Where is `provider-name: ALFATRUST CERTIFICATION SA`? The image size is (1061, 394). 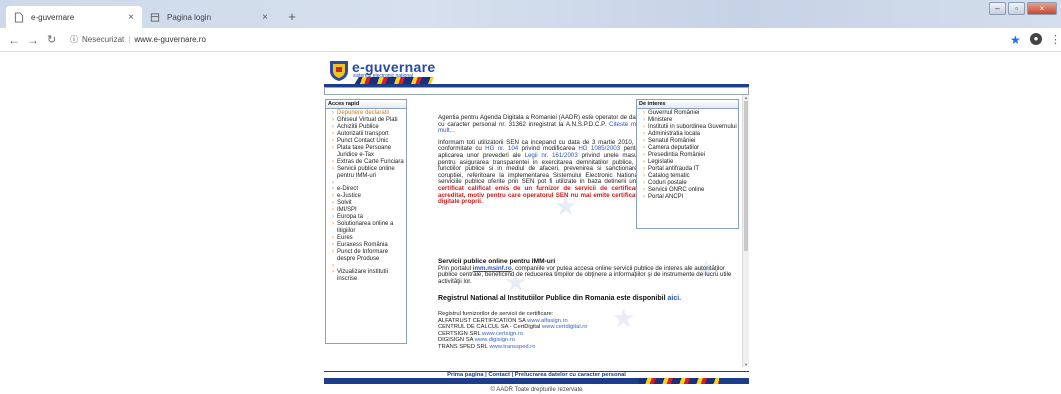 provider-name: ALFATRUST CERTIFICATION SA is located at coordinates (482, 320).